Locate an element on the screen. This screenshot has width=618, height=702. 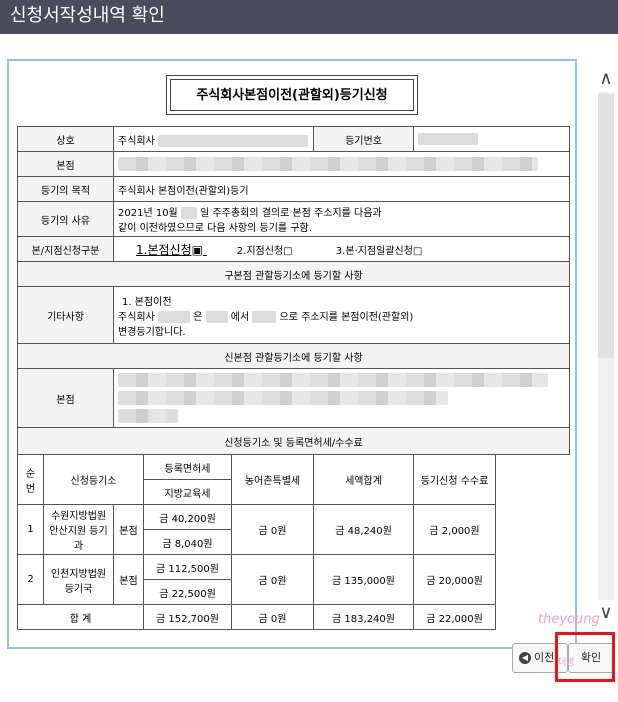
new-head-label: 본점 is located at coordinates (65, 398).